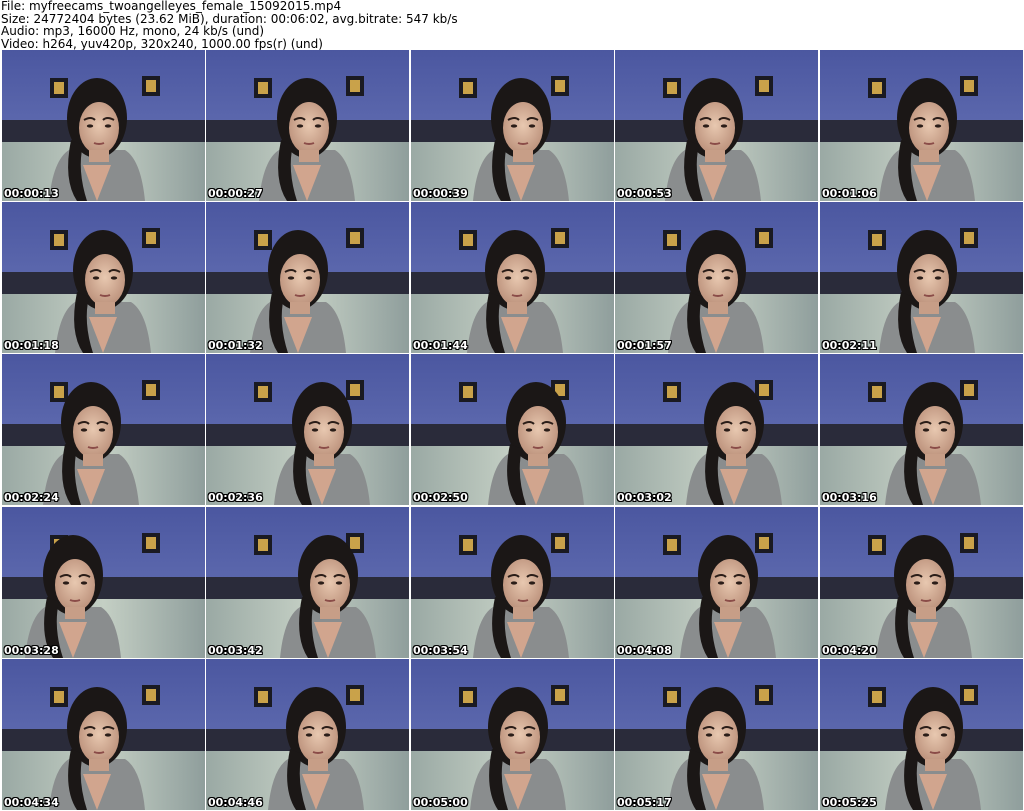  I want to click on thumbnail-timestamp: 00:01:18, so click(31, 345).